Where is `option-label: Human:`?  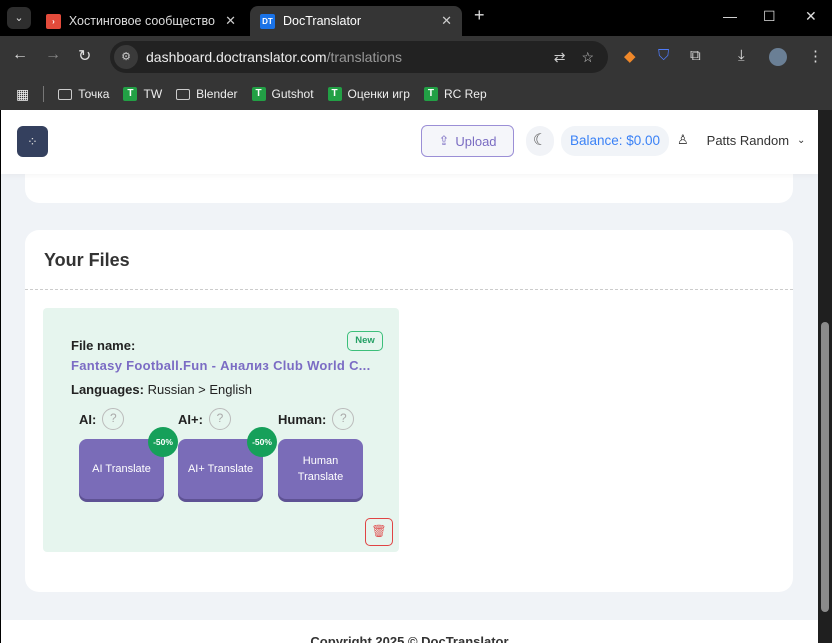 option-label: Human: is located at coordinates (302, 419).